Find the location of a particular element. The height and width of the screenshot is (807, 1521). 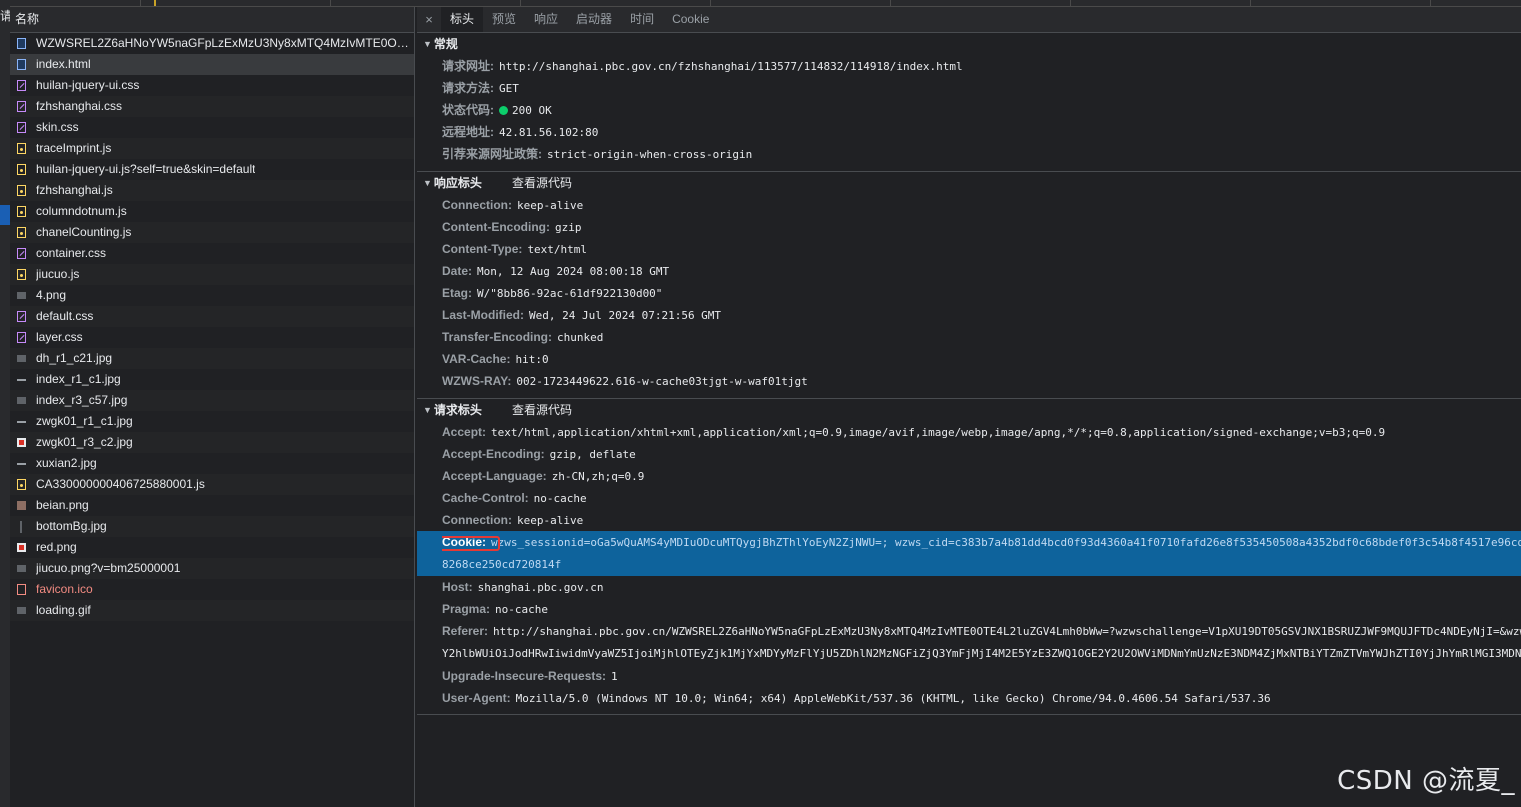

request-row: beian.png is located at coordinates (212, 505).